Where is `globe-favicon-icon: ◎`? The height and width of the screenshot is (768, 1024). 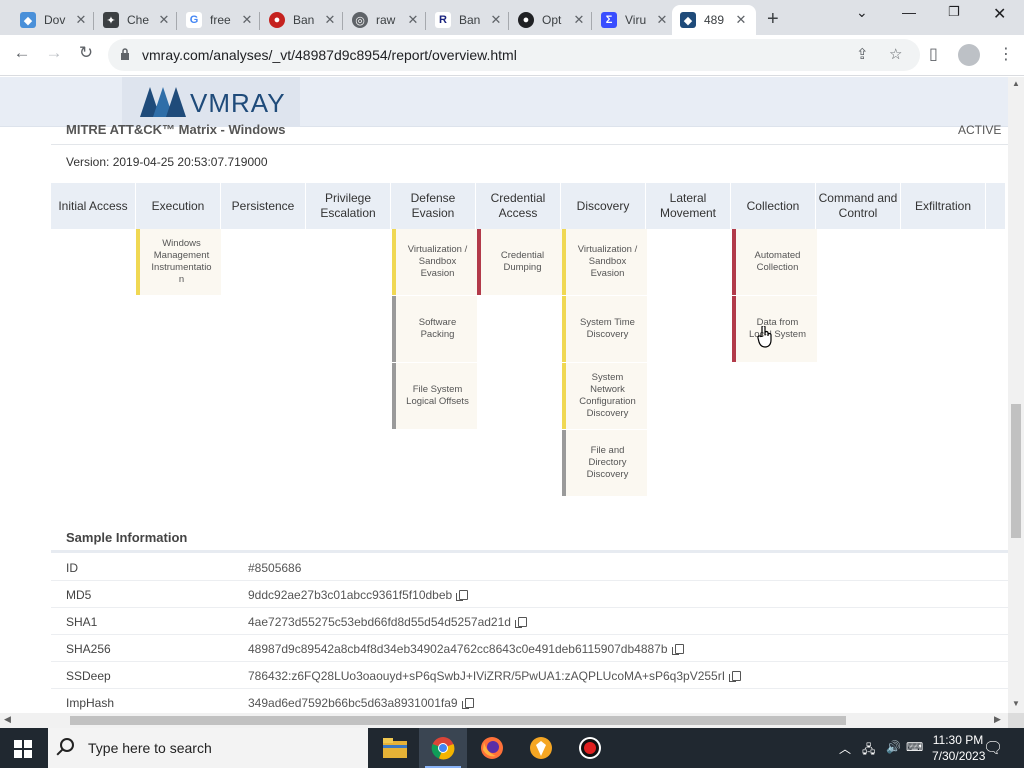
globe-favicon-icon: ◎ is located at coordinates (360, 20).